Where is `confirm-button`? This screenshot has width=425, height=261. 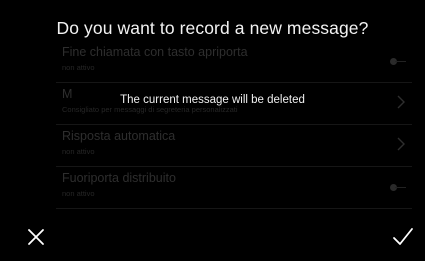 confirm-button is located at coordinates (403, 237).